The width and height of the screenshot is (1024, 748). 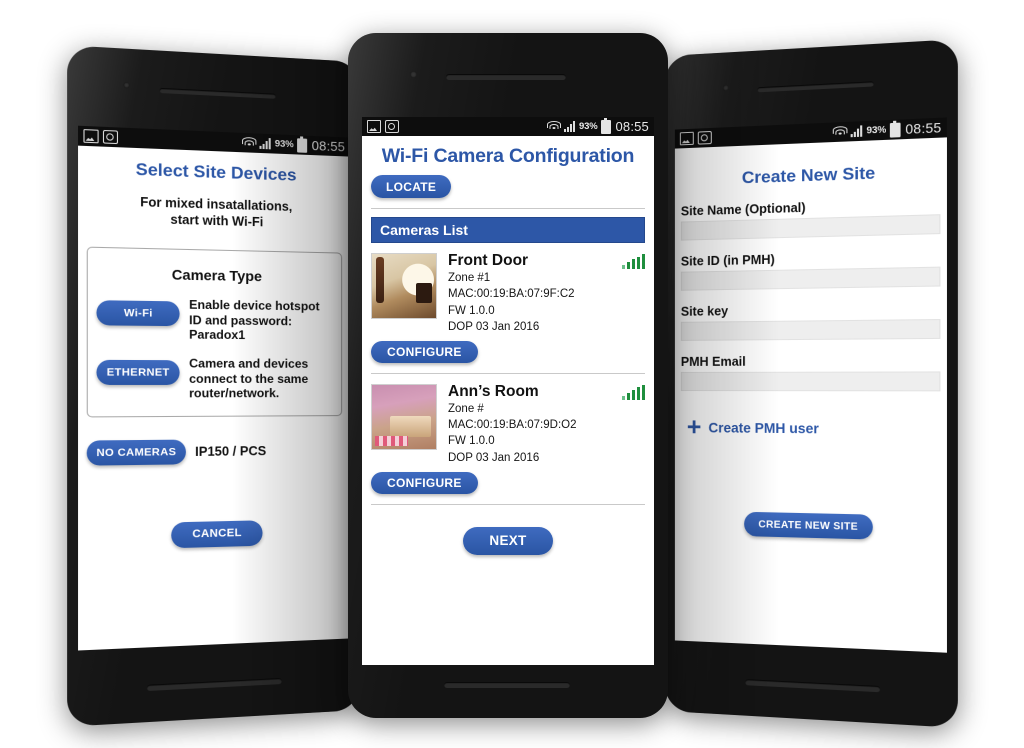 What do you see at coordinates (411, 186) in the screenshot?
I see `locate-button: LOCATE` at bounding box center [411, 186].